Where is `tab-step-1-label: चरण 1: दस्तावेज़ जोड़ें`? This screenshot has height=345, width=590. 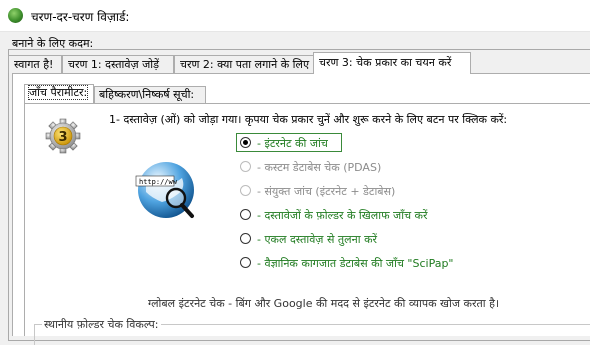 tab-step-1-label: चरण 1: दस्तावेज़ जोड़ें is located at coordinates (114, 64).